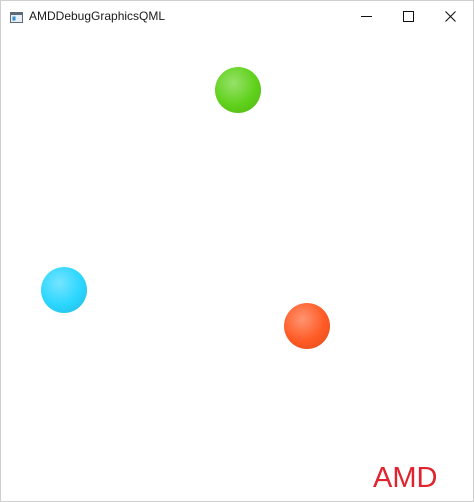 The width and height of the screenshot is (474, 502). Describe the element at coordinates (405, 478) in the screenshot. I see `amd-label: AMD` at that location.